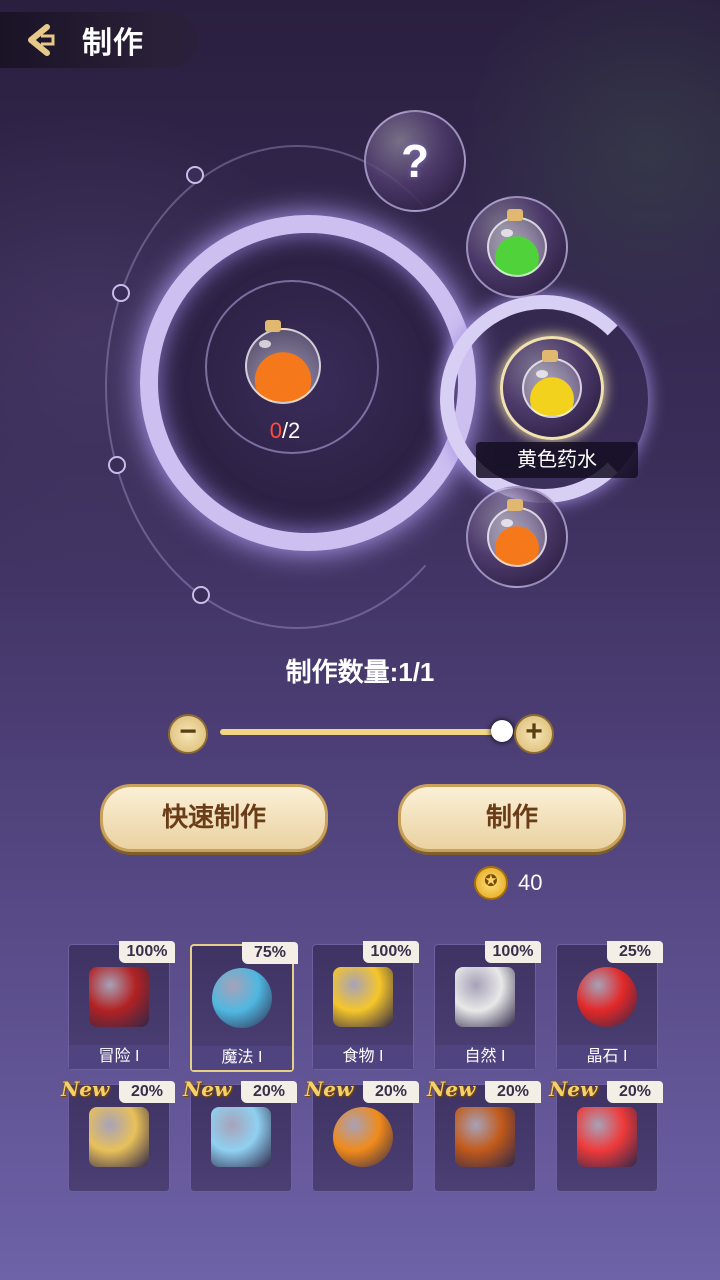 Image resolution: width=720 pixels, height=1280 pixels. I want to click on recipe-option-green, so click(517, 247).